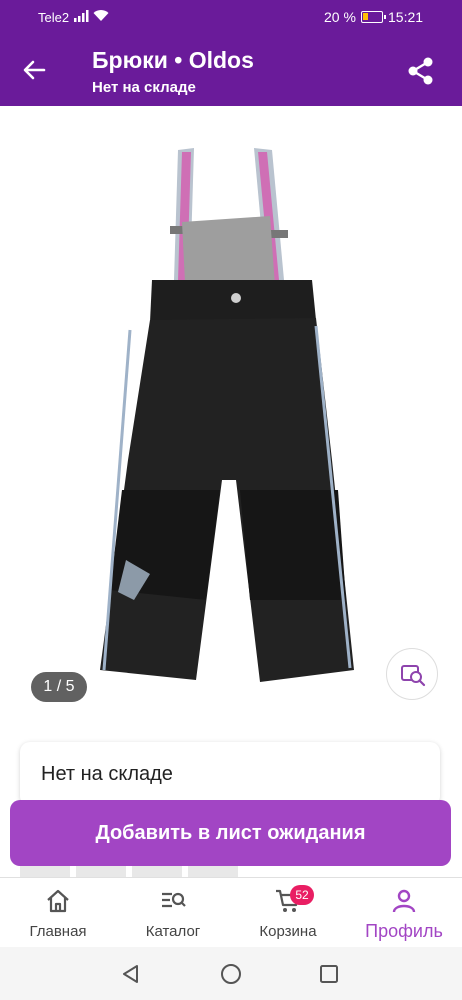 The width and height of the screenshot is (462, 1000). Describe the element at coordinates (58, 931) in the screenshot. I see `nav-home-label: Главная` at that location.